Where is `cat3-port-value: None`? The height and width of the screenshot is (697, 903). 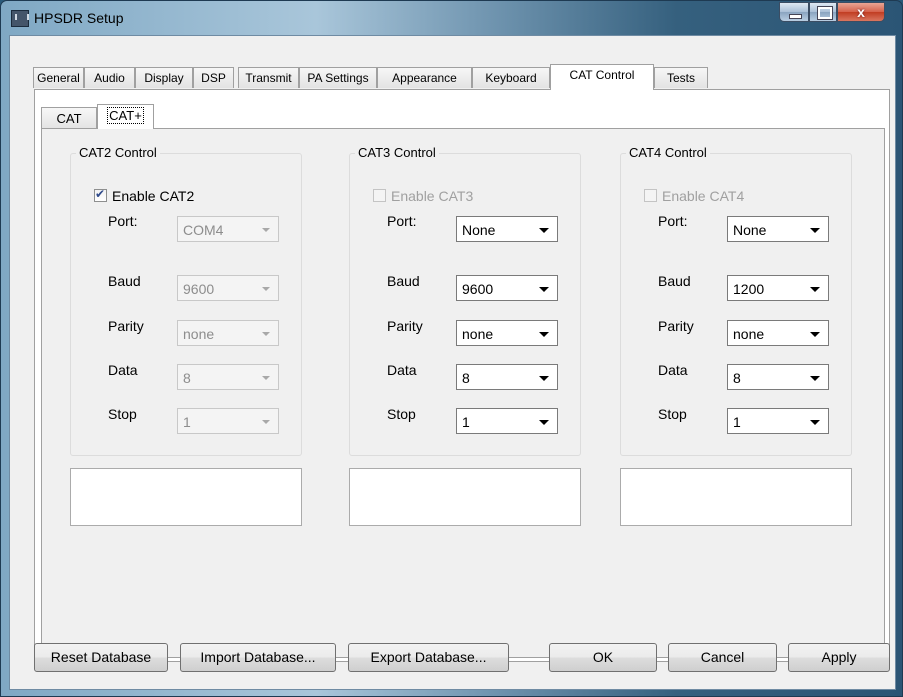 cat3-port-value: None is located at coordinates (479, 230).